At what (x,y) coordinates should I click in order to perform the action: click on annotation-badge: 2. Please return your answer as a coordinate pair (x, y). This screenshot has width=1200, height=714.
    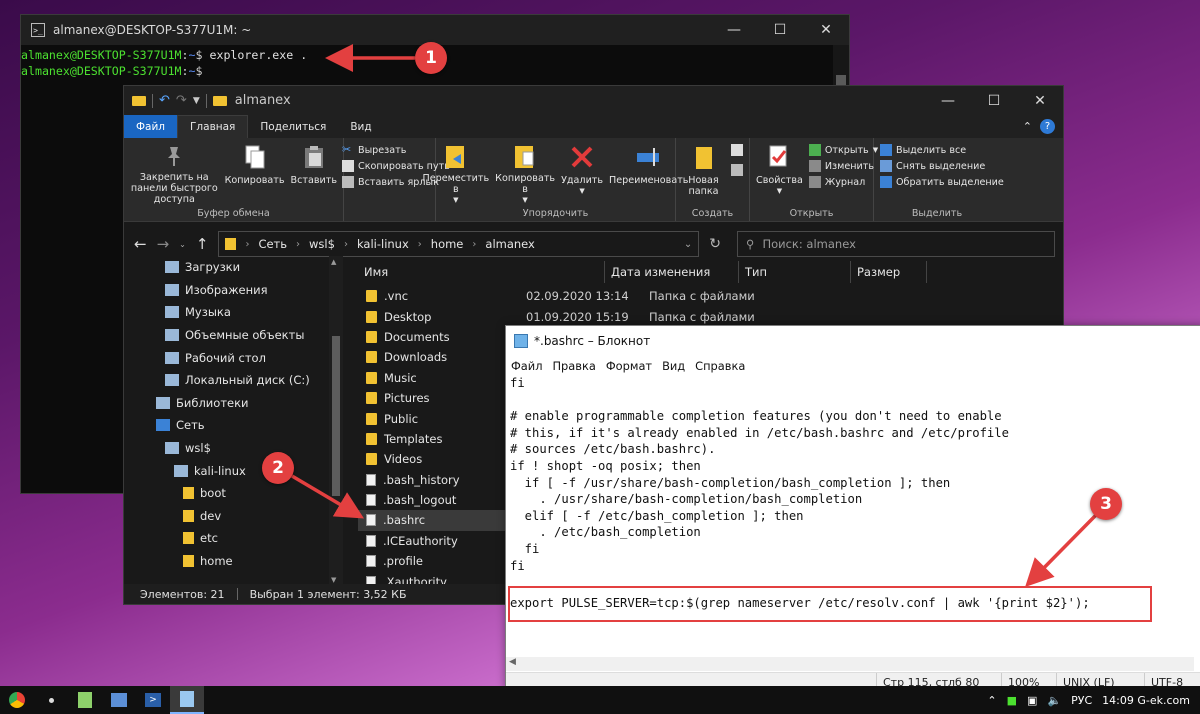
    Looking at the image, I should click on (278, 468).